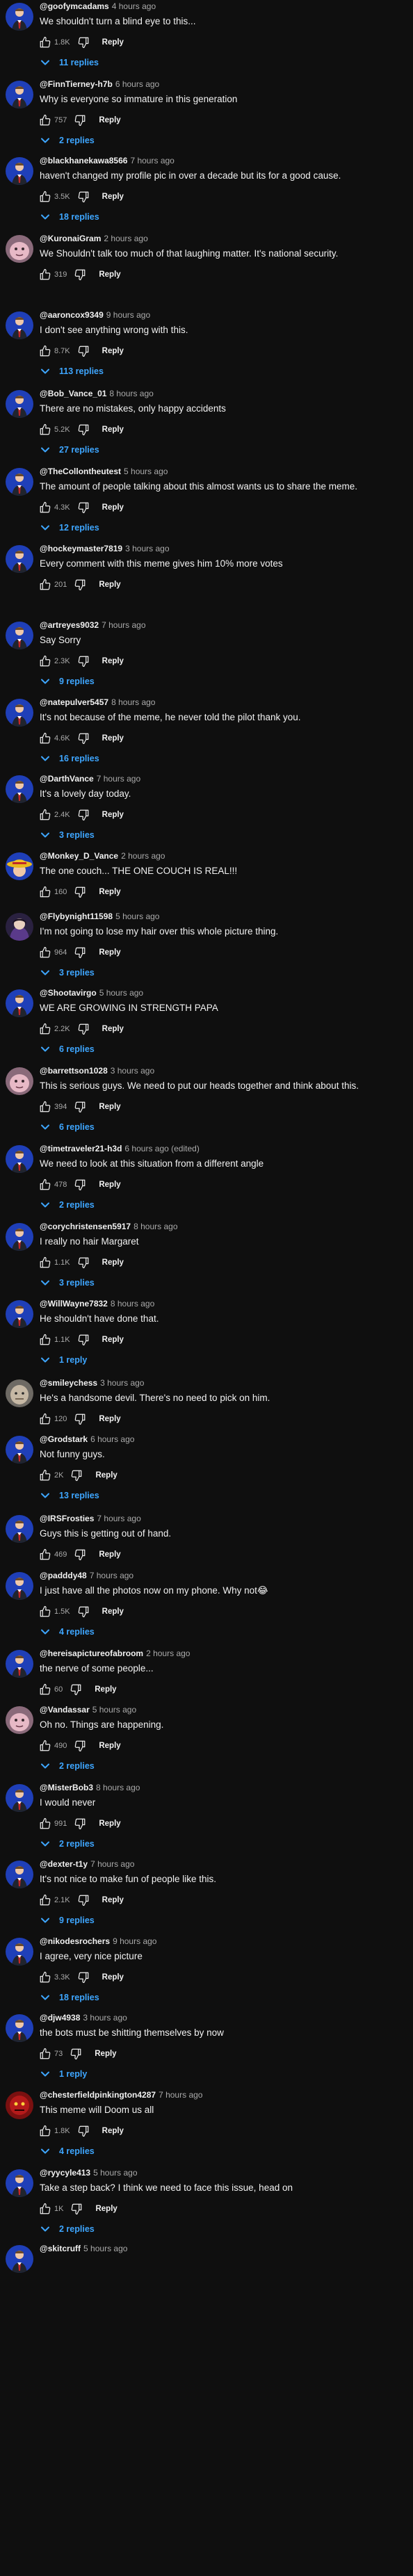 This screenshot has height=2576, width=413. I want to click on view-replies-button: 13 replies, so click(69, 1495).